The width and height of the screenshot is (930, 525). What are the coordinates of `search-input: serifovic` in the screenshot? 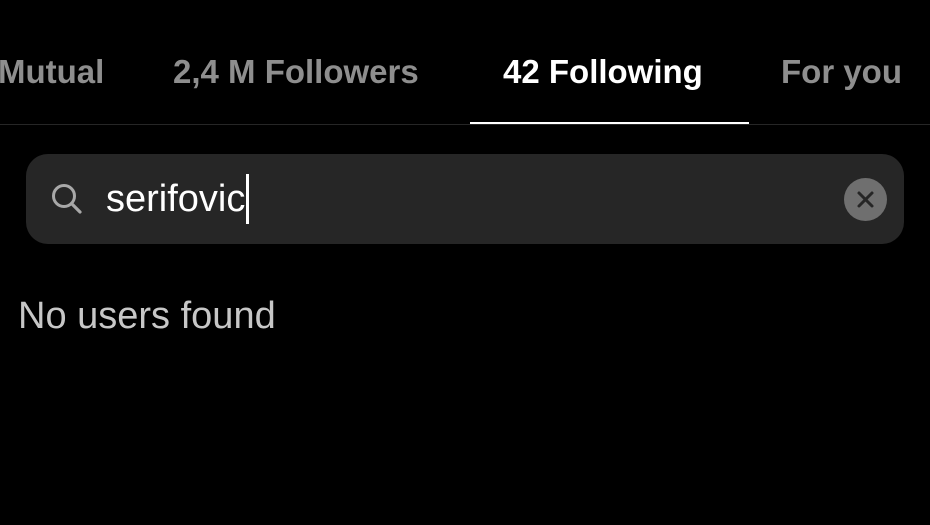 It's located at (178, 199).